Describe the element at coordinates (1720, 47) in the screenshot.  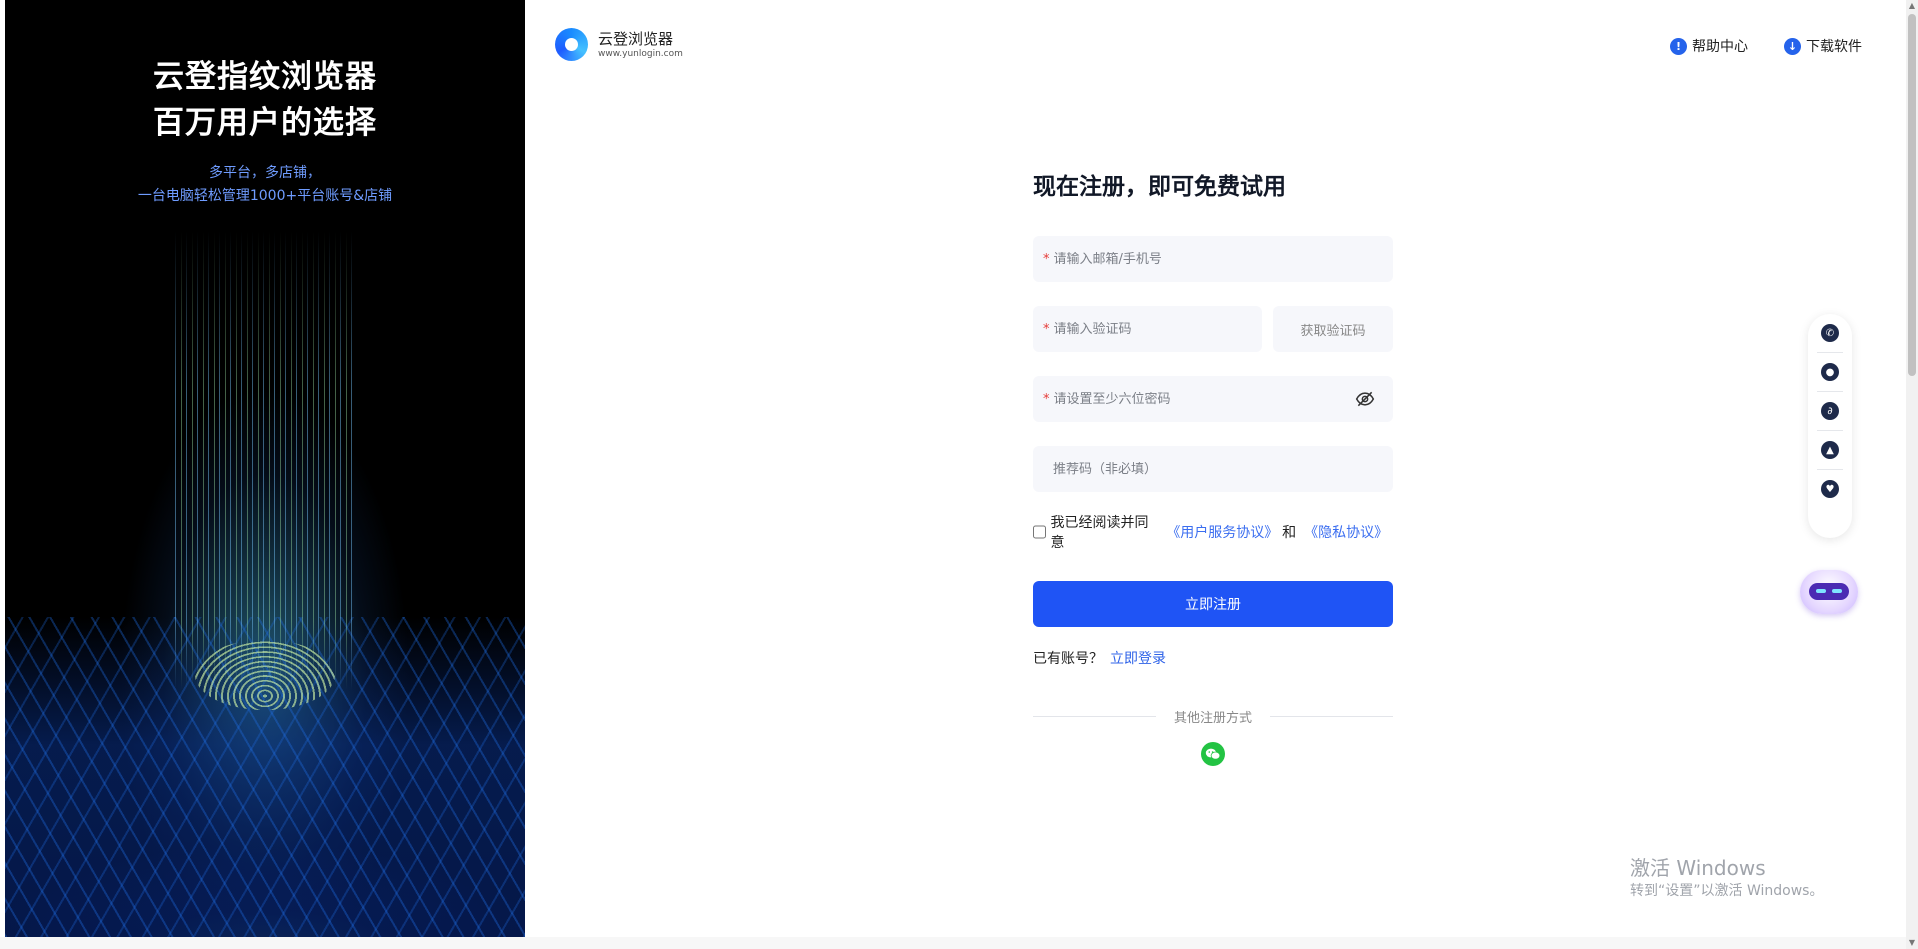
I see `help-center-label: 帮助中心` at that location.